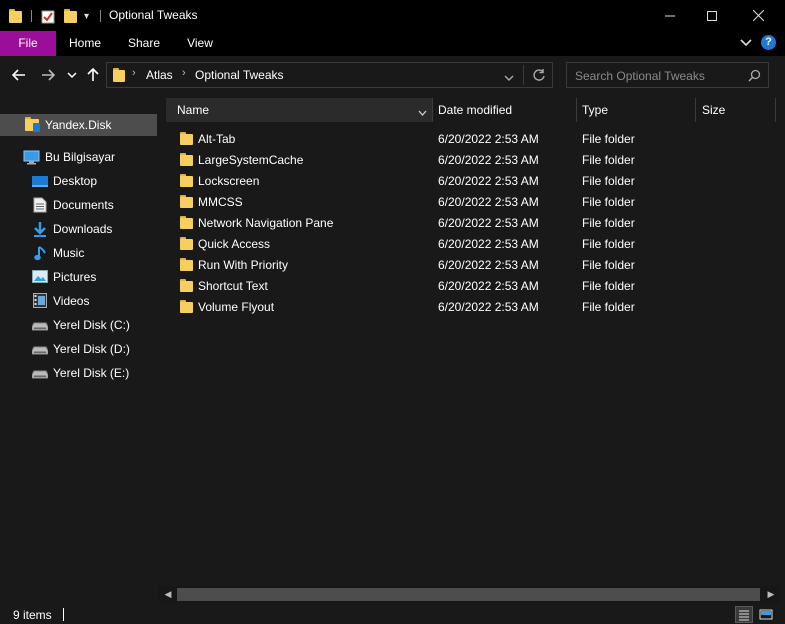 The height and width of the screenshot is (624, 785). I want to click on refresh-button, so click(539, 76).